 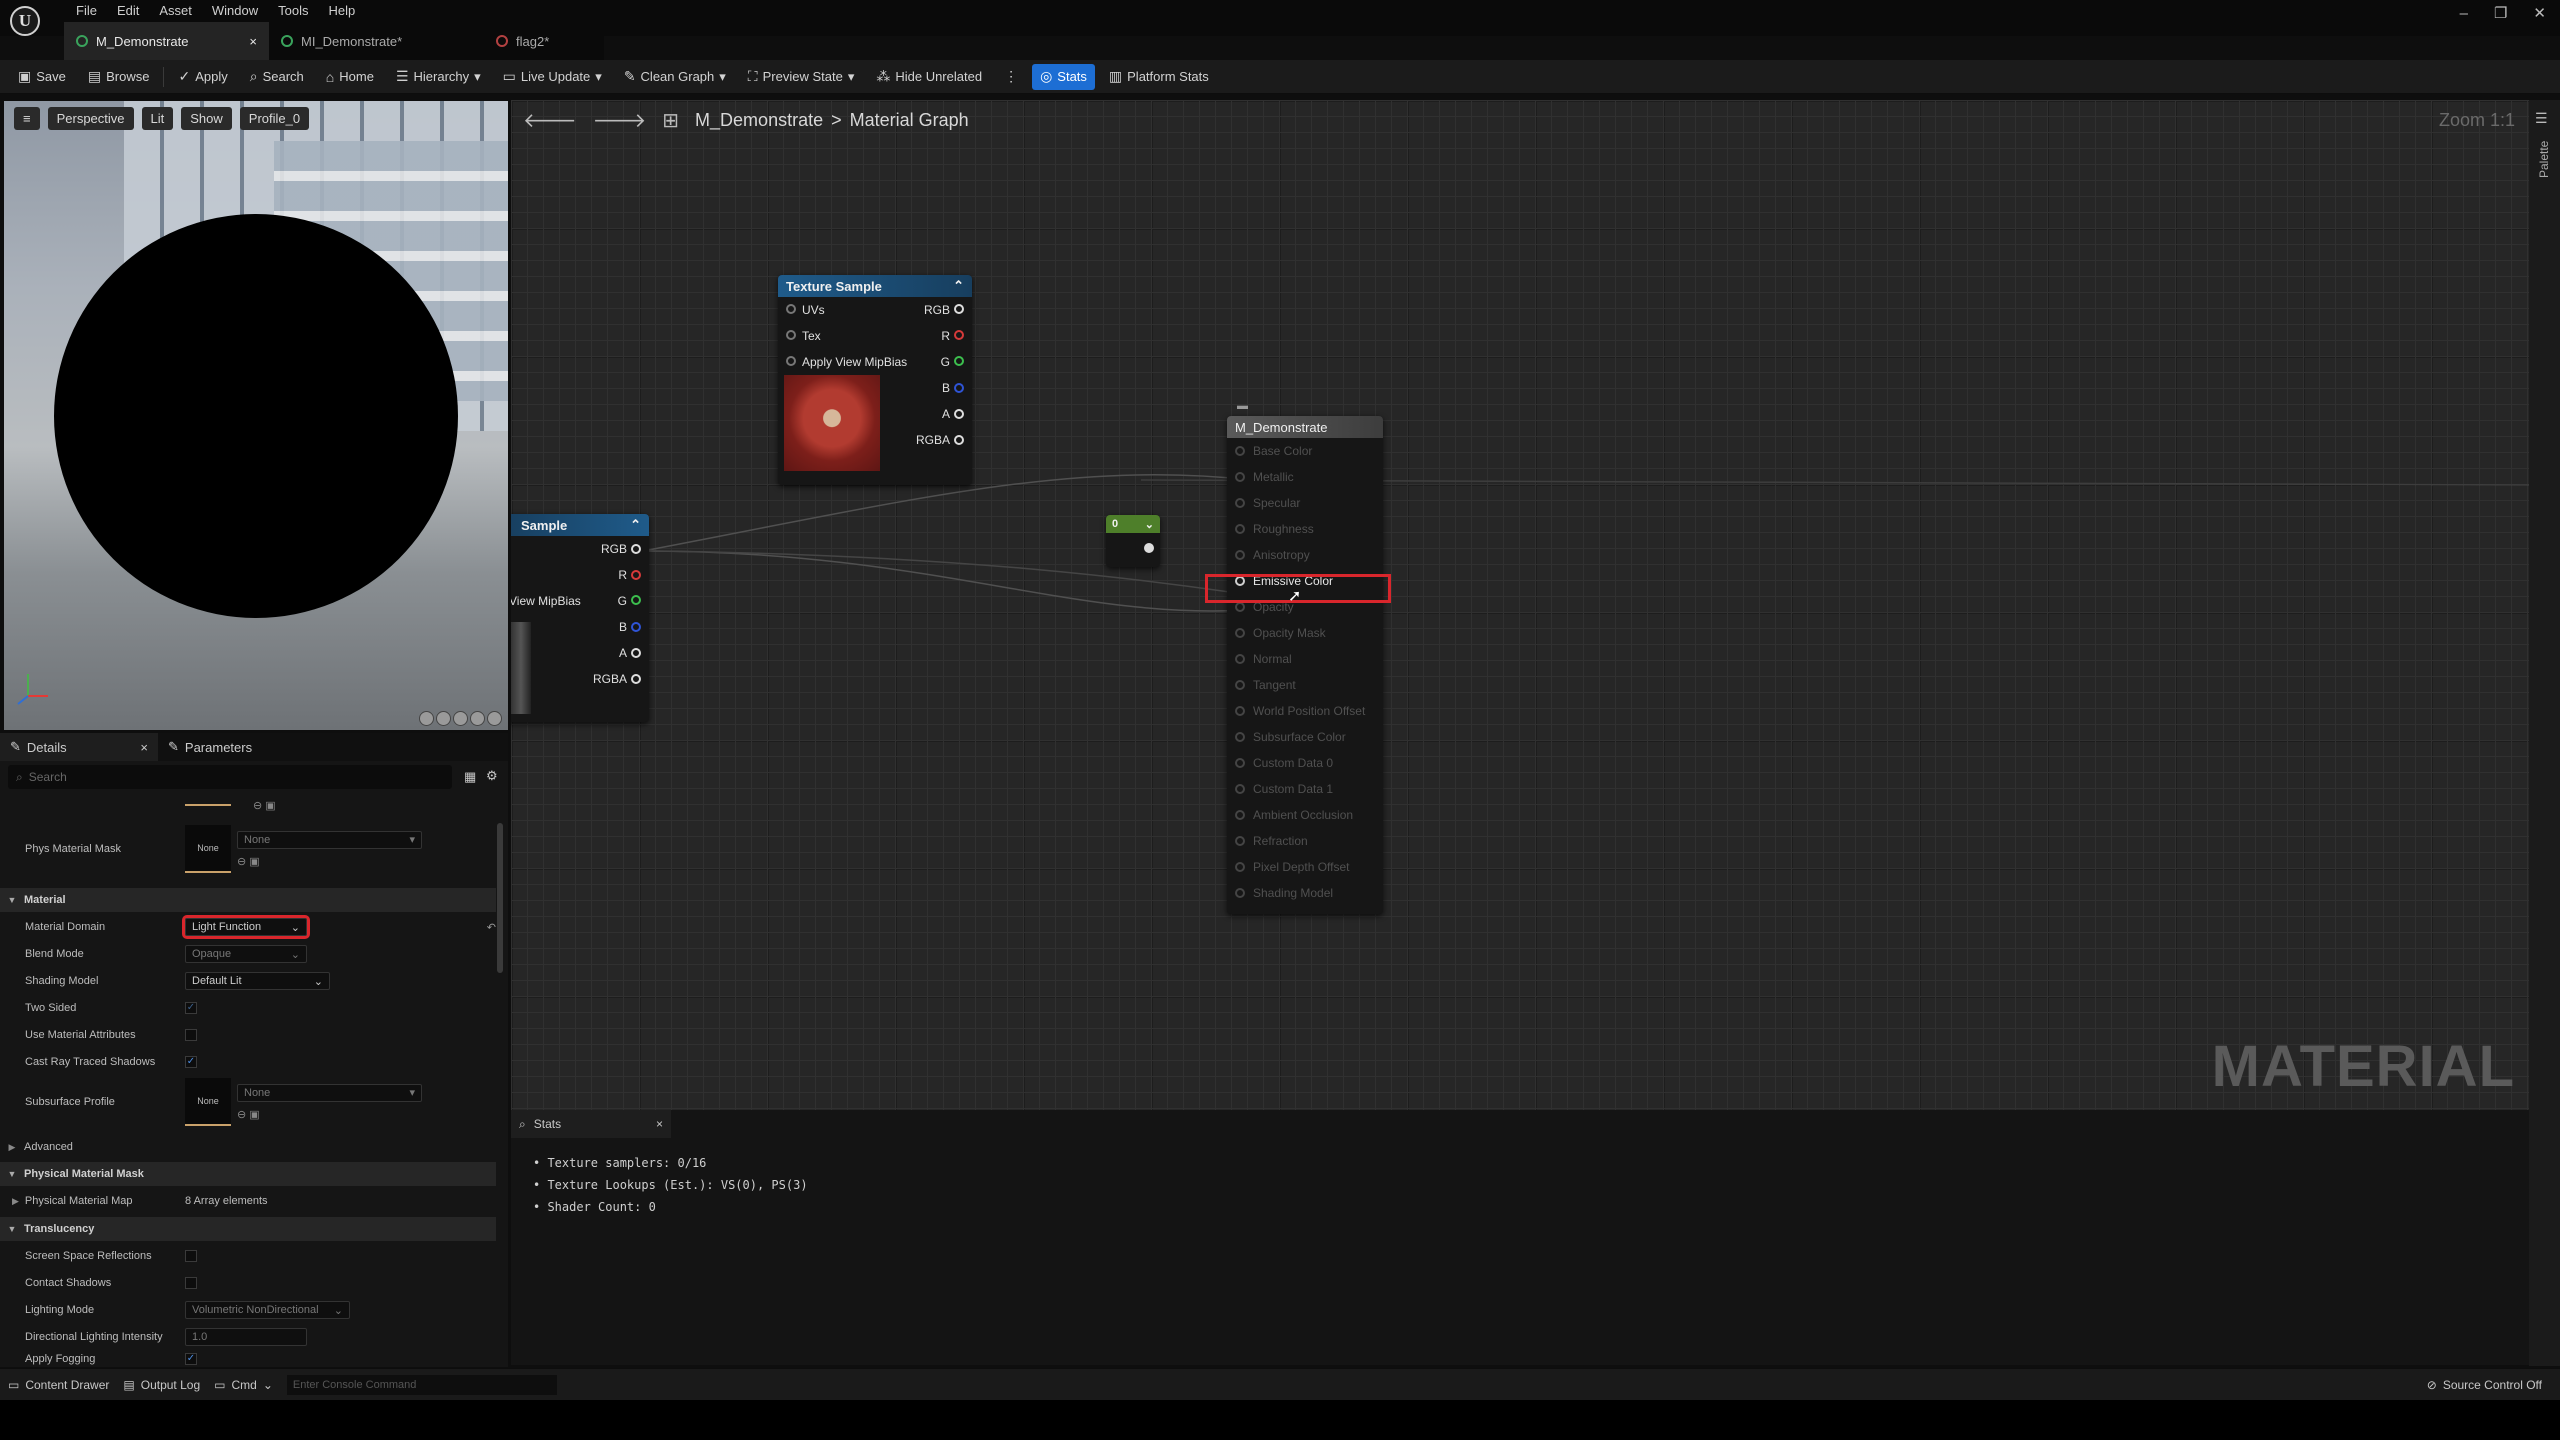 I want to click on result-pin-row: Pixel Depth Offset, so click(x=1305, y=867).